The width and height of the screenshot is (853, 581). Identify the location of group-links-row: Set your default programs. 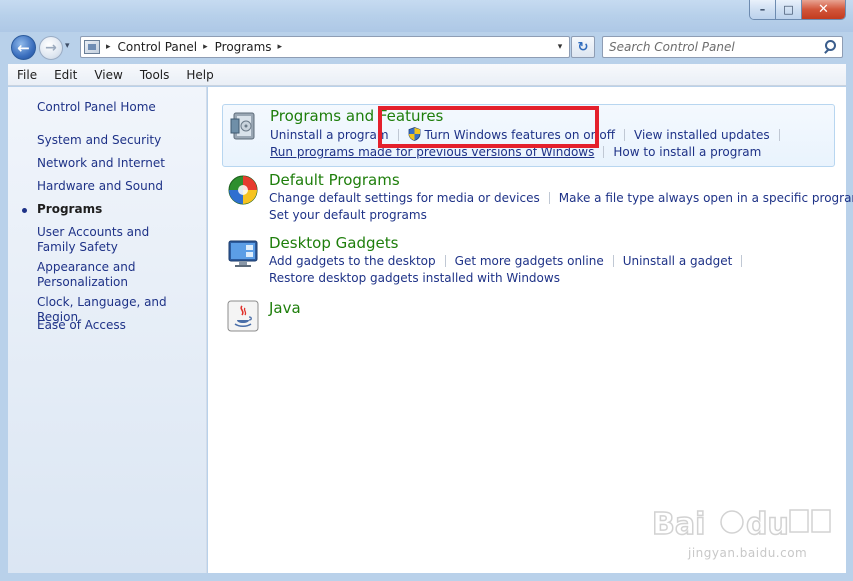
(348, 215).